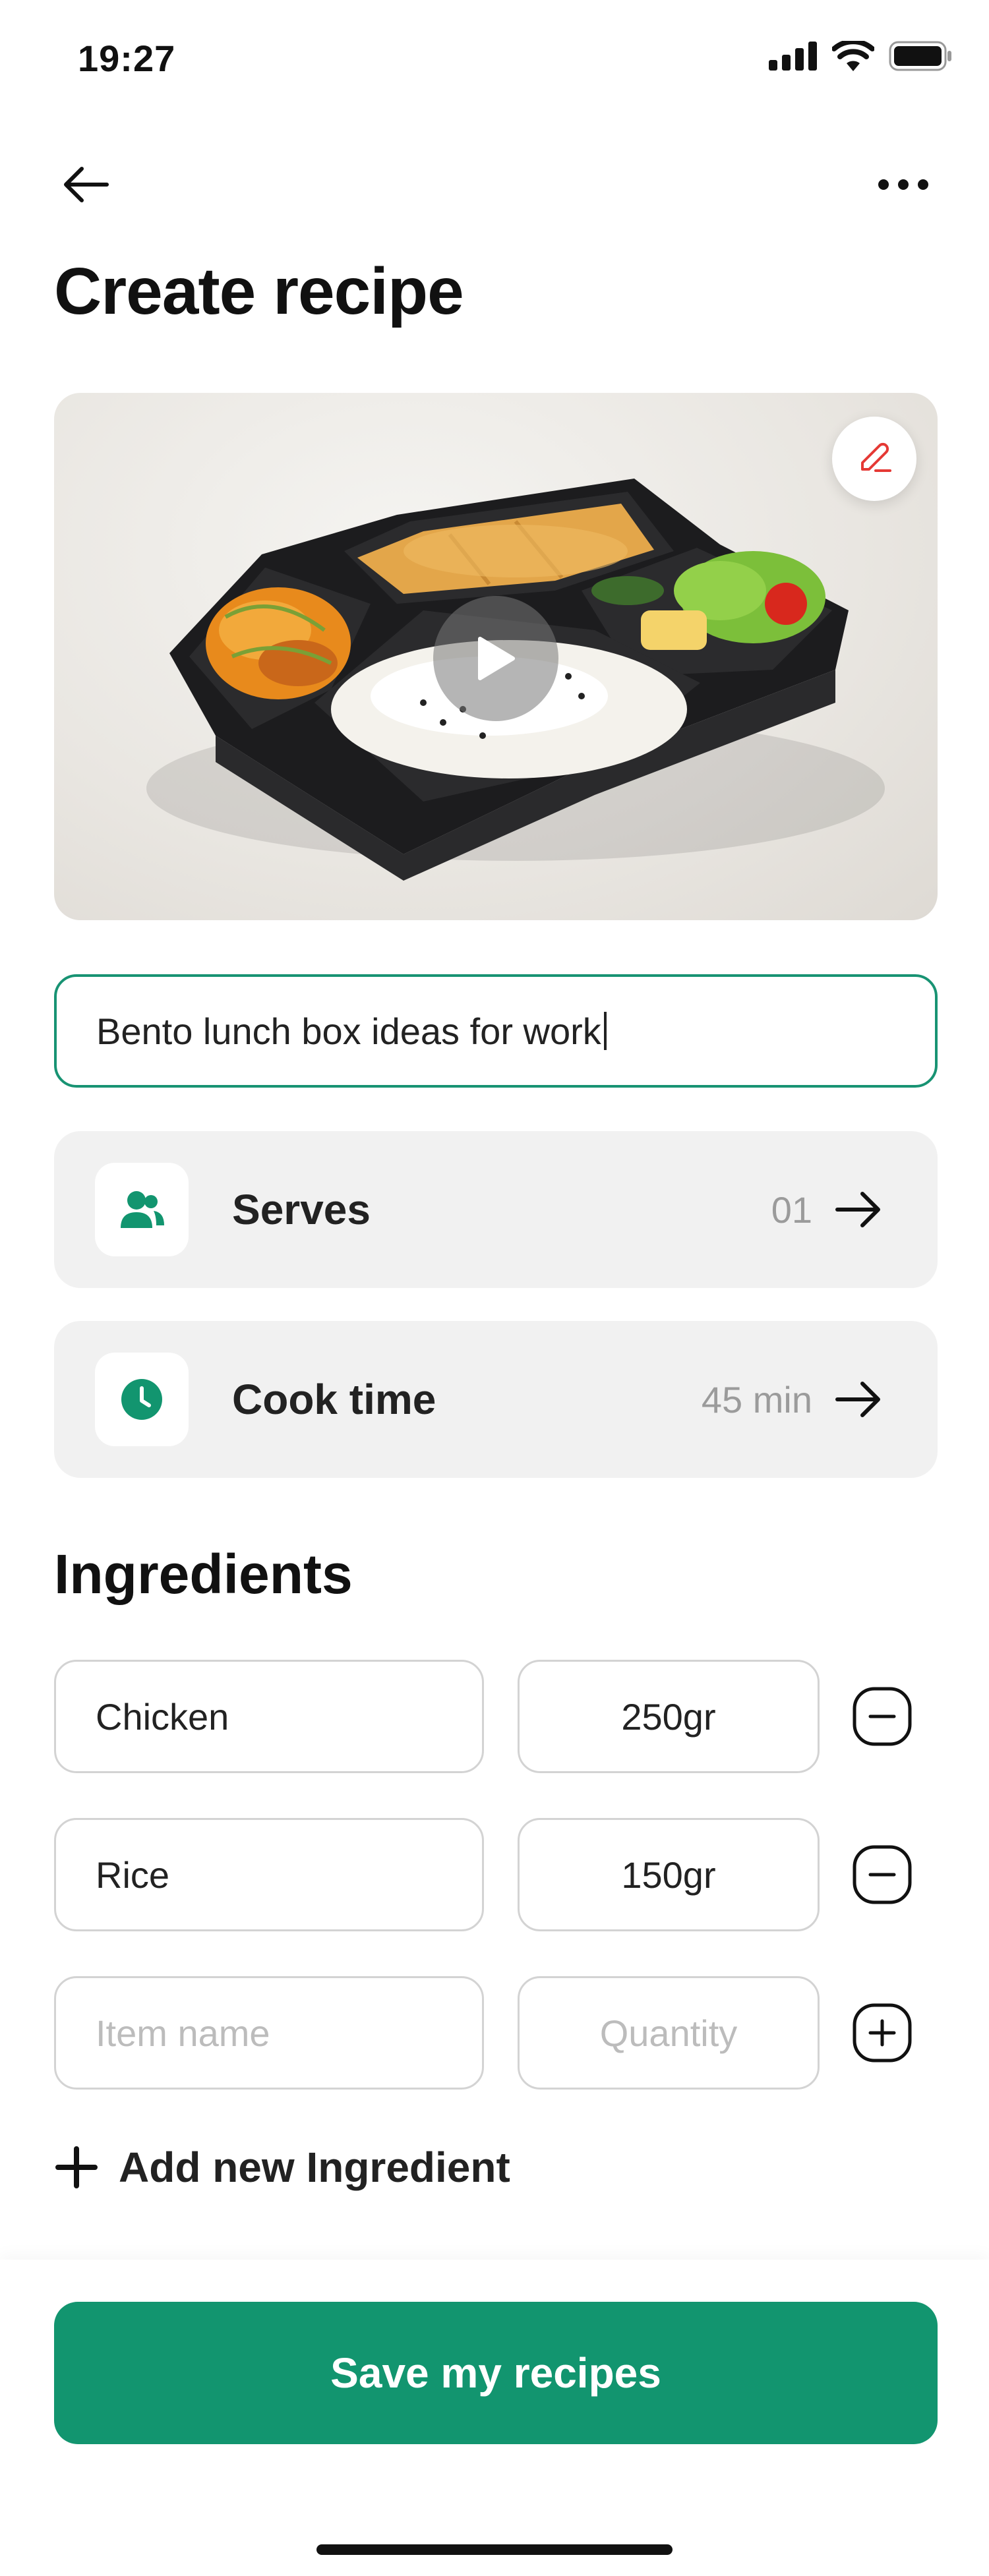 This screenshot has height=2576, width=989. Describe the element at coordinates (76, 2167) in the screenshot. I see `add-icon` at that location.